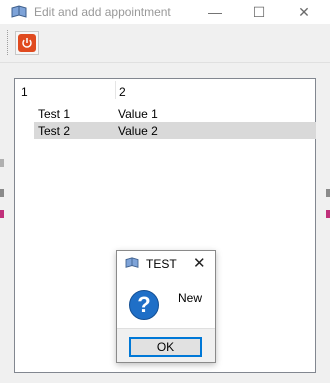  Describe the element at coordinates (54, 131) in the screenshot. I see `table-cell: Test 2` at that location.